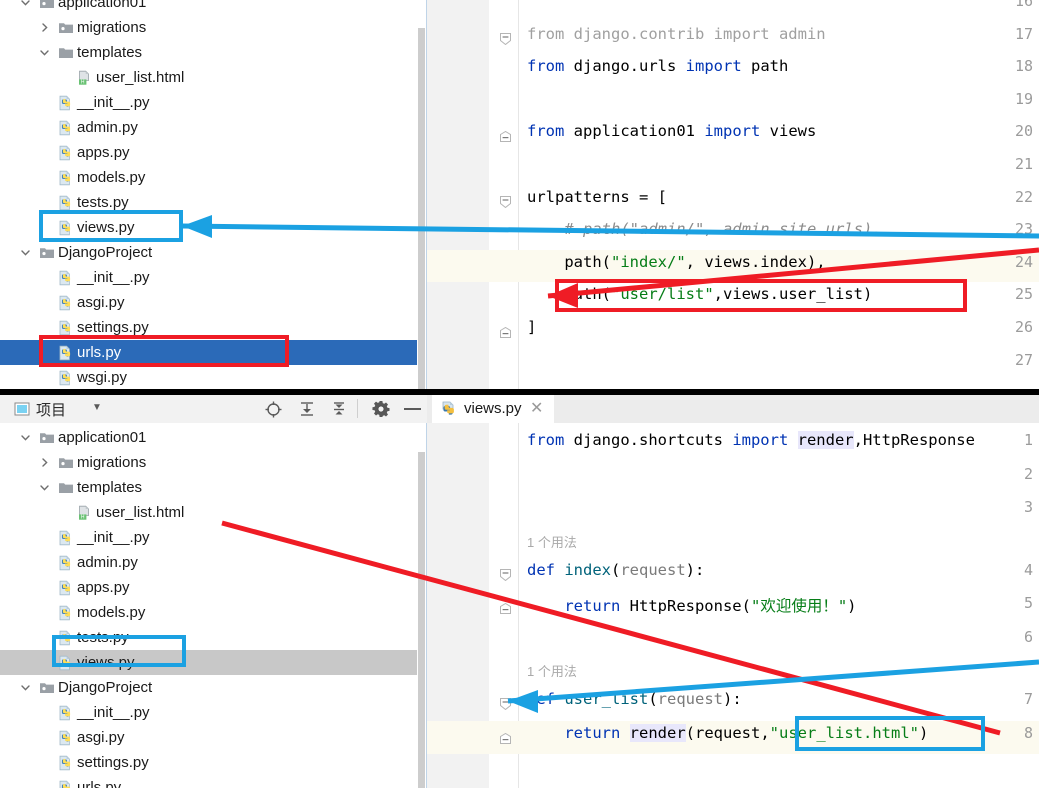  I want to click on code-line: urlpatterns = [, so click(783, 197).